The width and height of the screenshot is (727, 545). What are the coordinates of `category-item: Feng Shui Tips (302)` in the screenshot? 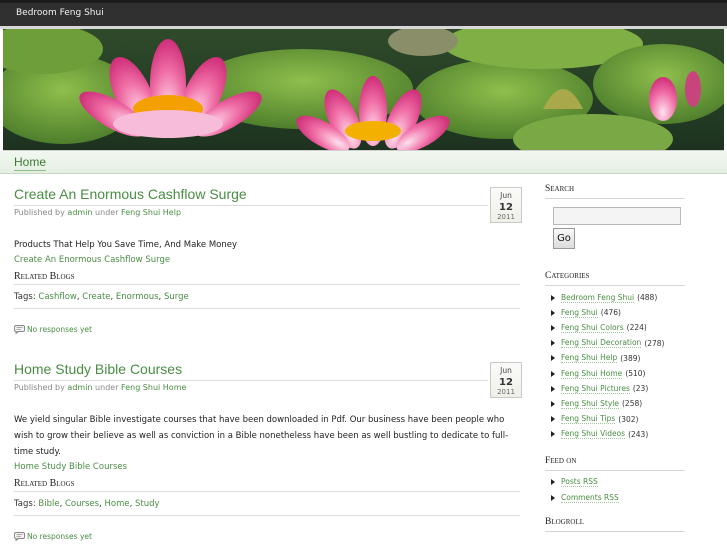 It's located at (623, 419).